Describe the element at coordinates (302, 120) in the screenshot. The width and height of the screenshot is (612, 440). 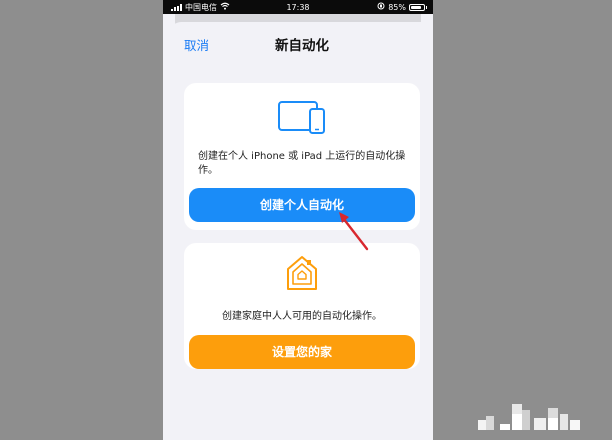
I see `iphone-ipad-icon` at that location.